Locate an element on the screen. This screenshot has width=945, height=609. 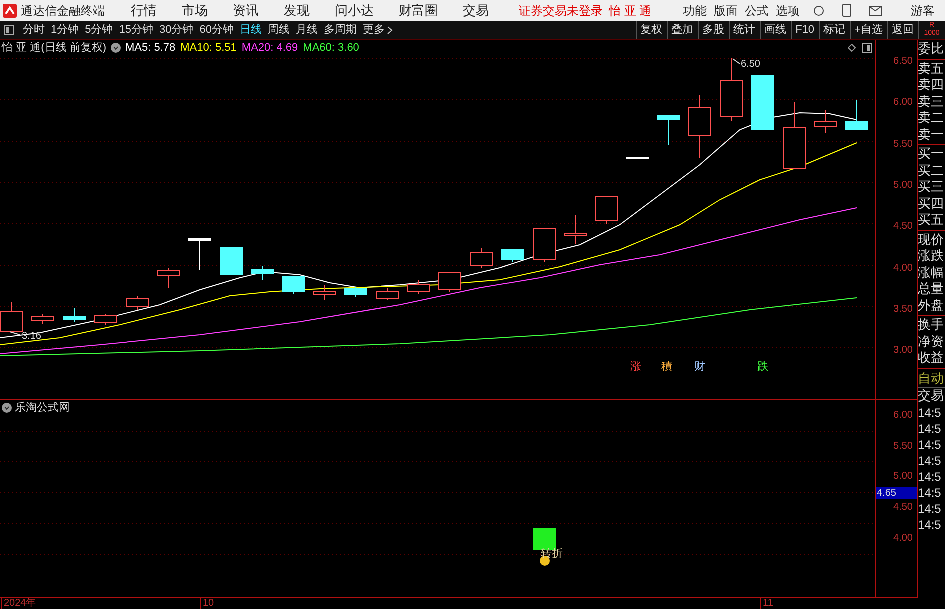
login-status: 证券交易未登录 is located at coordinates (561, 11).